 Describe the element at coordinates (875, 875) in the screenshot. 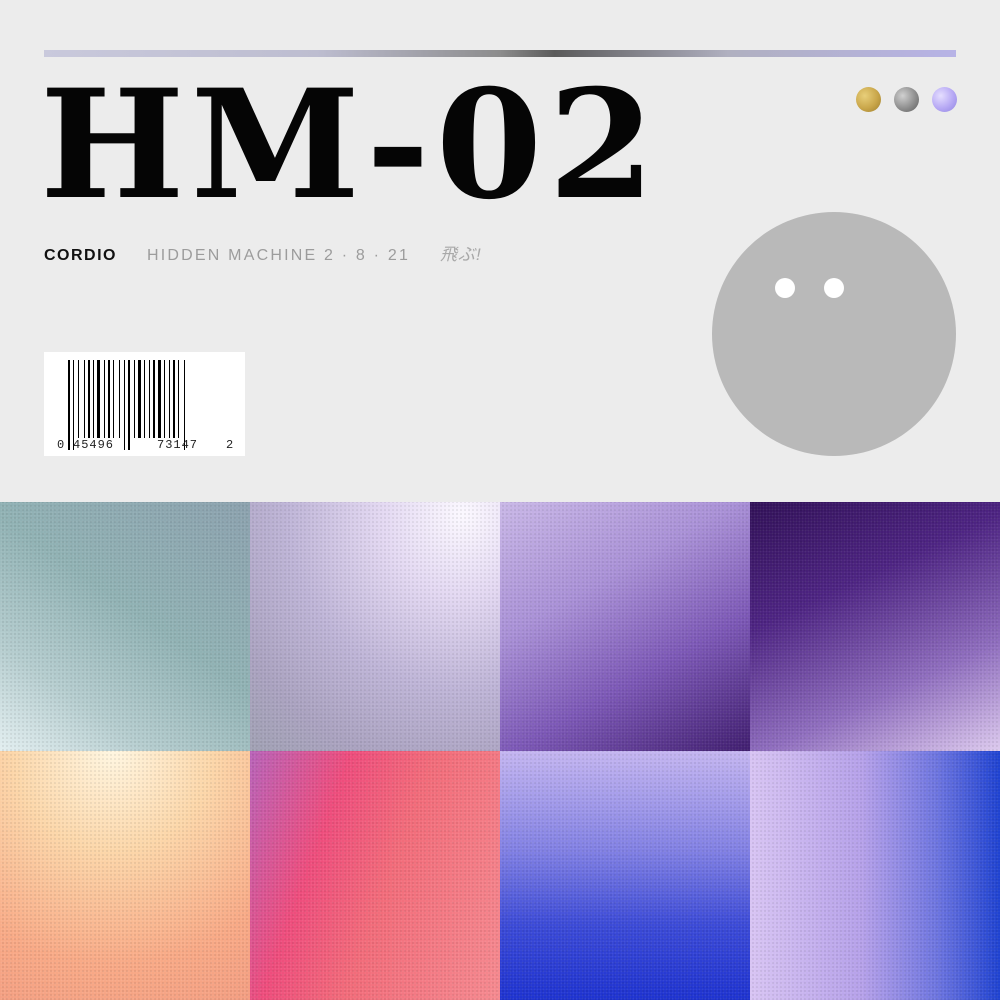

I see `tile-lilac-blue-grain` at that location.